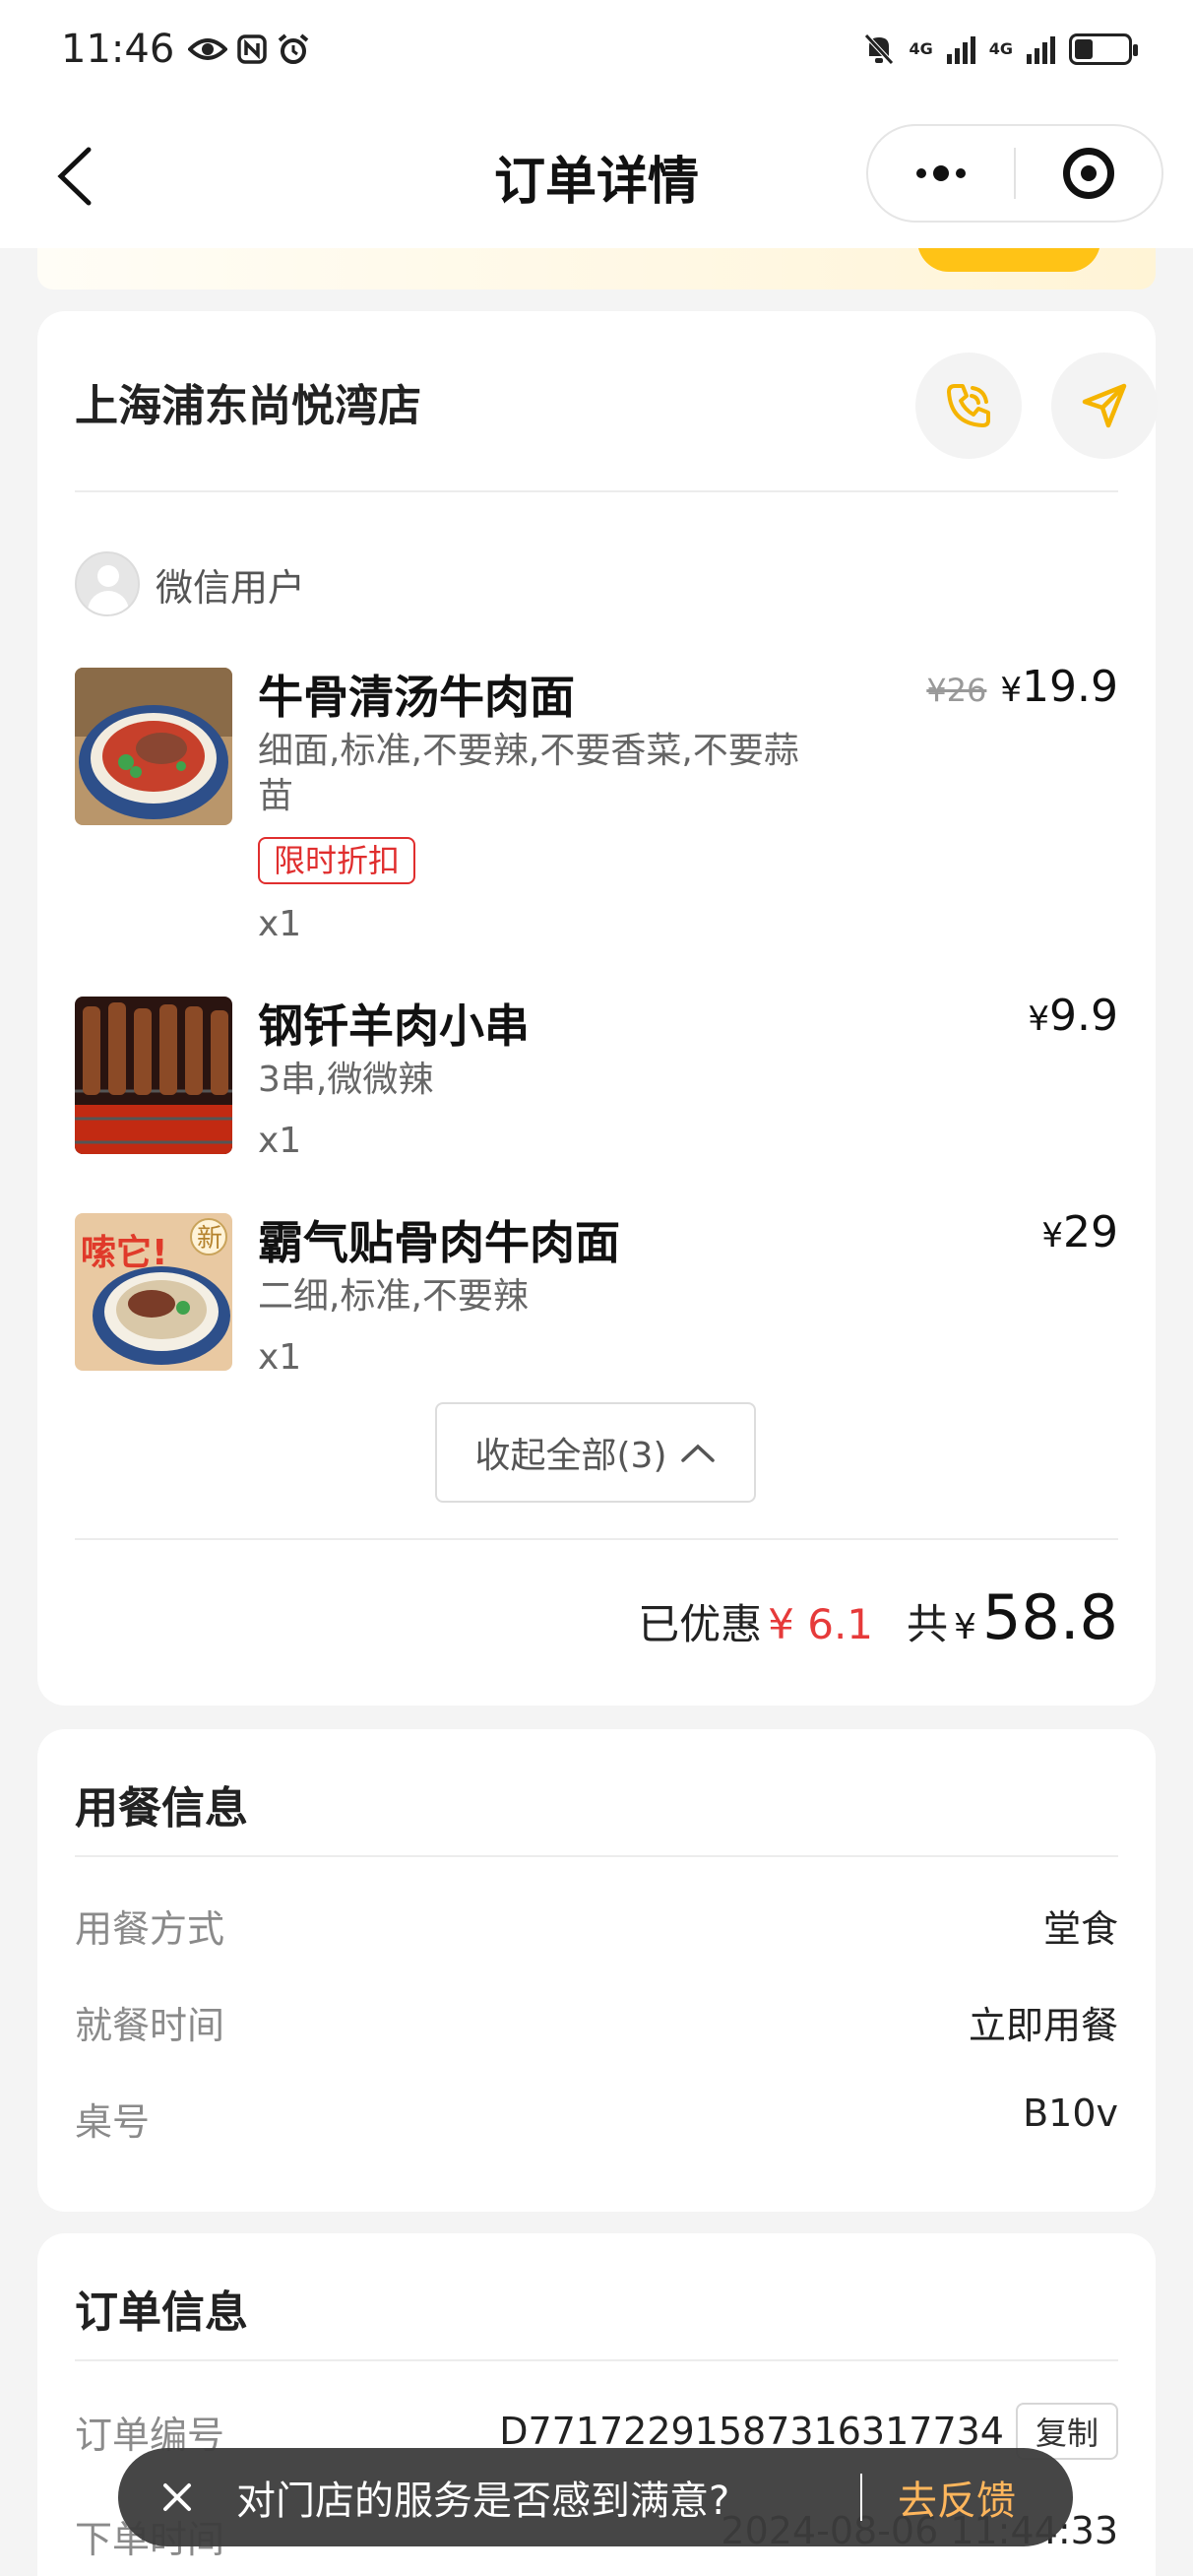 This screenshot has width=1193, height=2576. Describe the element at coordinates (878, 1617) in the screenshot. I see `order-total: 已优惠 ¥ 6.1 共 ¥ 58.8` at that location.